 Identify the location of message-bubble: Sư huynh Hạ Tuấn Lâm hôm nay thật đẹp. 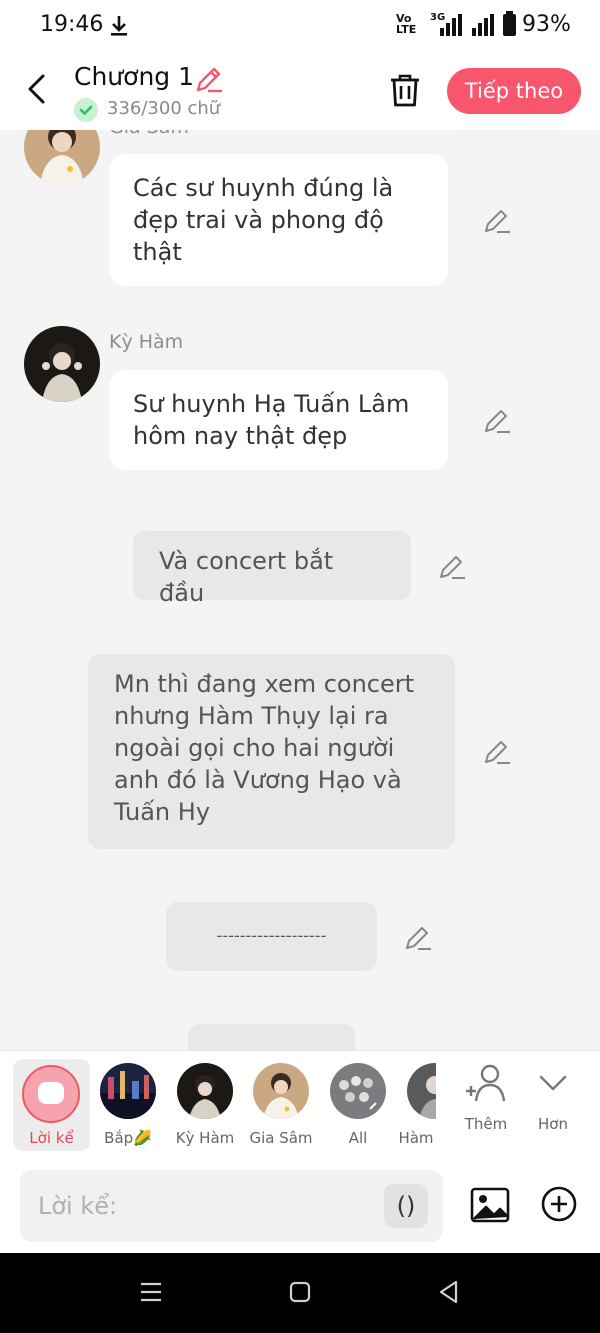
(278, 420).